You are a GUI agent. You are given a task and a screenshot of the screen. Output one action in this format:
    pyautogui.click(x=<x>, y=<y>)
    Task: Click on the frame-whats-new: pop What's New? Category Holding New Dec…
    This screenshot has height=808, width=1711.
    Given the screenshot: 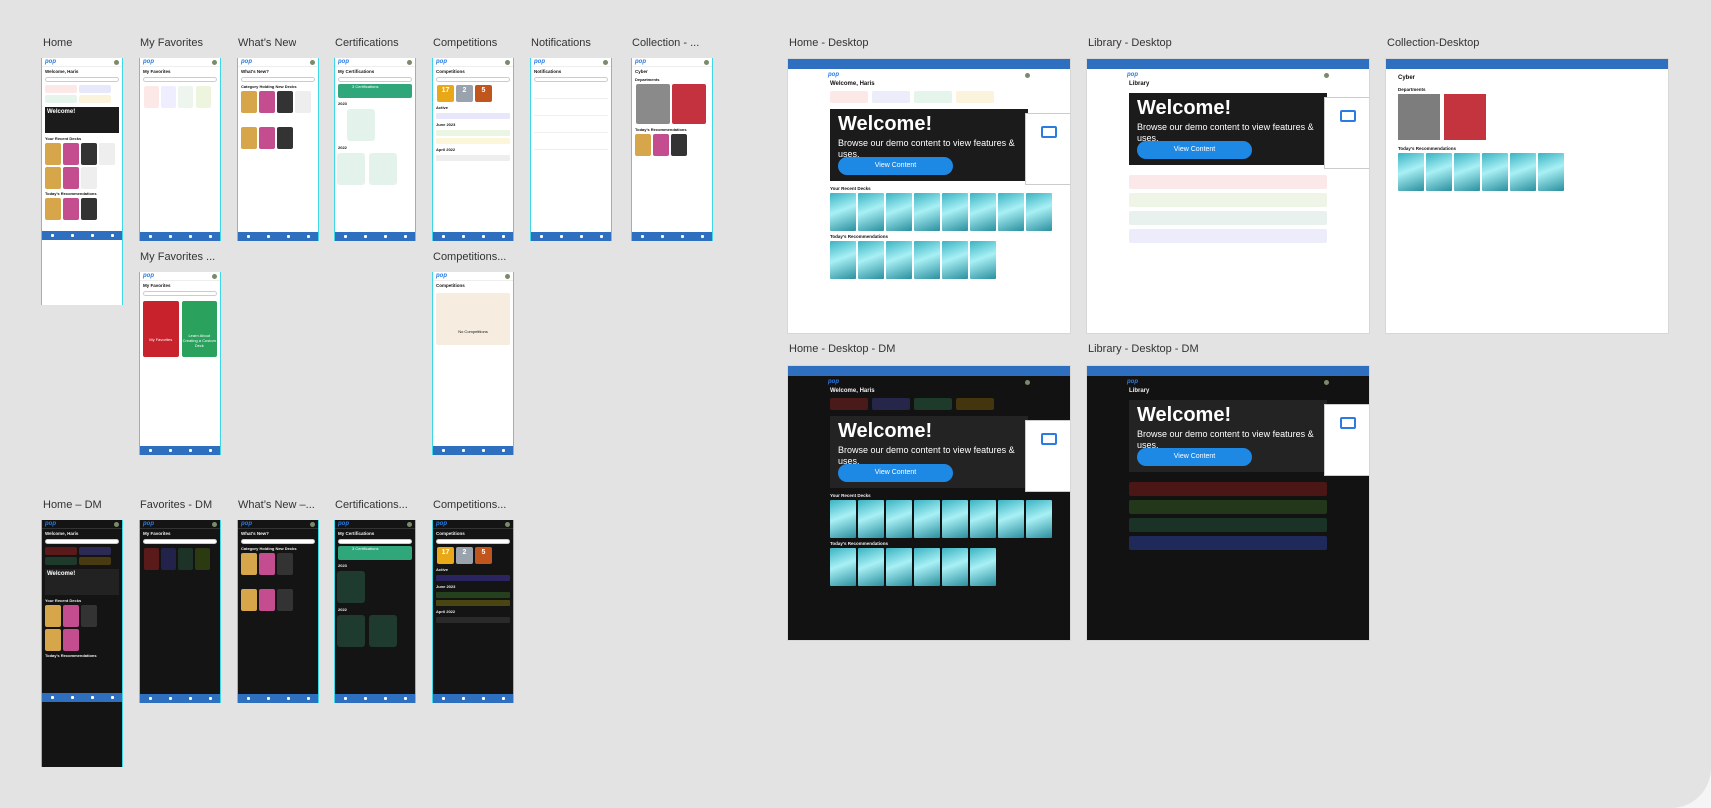 What is the action you would take?
    pyautogui.click(x=278, y=149)
    